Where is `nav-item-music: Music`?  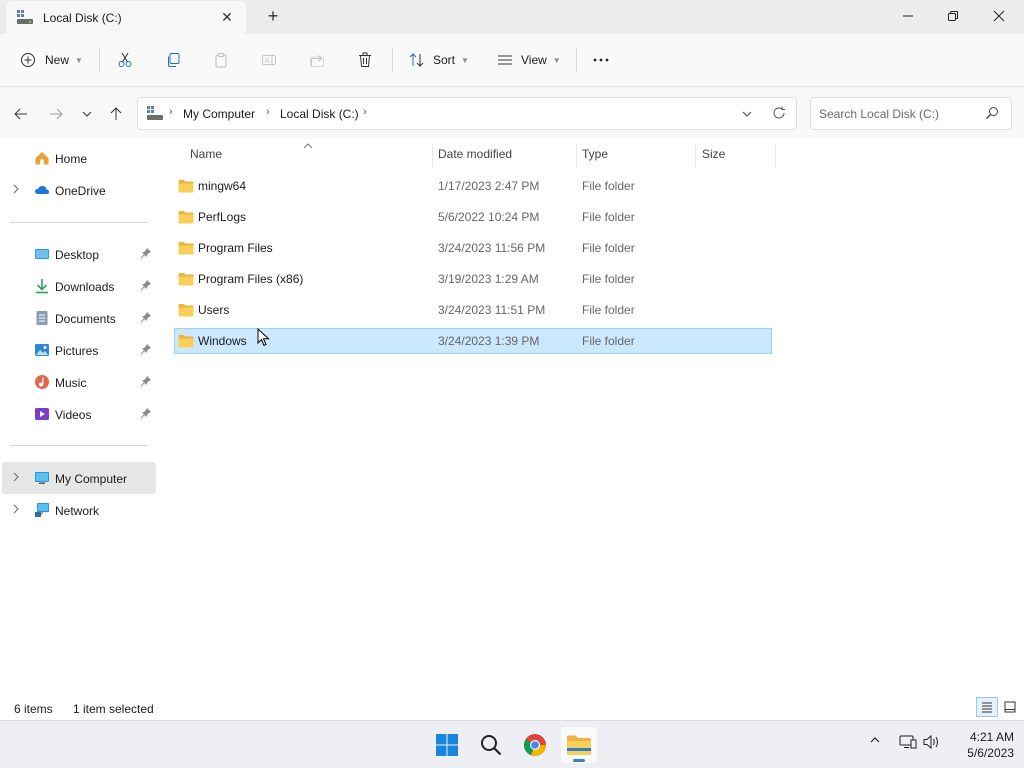 nav-item-music: Music is located at coordinates (79, 382).